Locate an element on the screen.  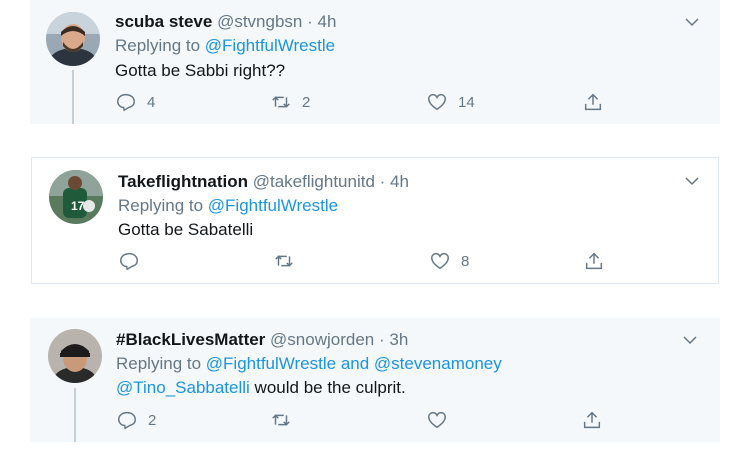
reply-count: 2 is located at coordinates (152, 420).